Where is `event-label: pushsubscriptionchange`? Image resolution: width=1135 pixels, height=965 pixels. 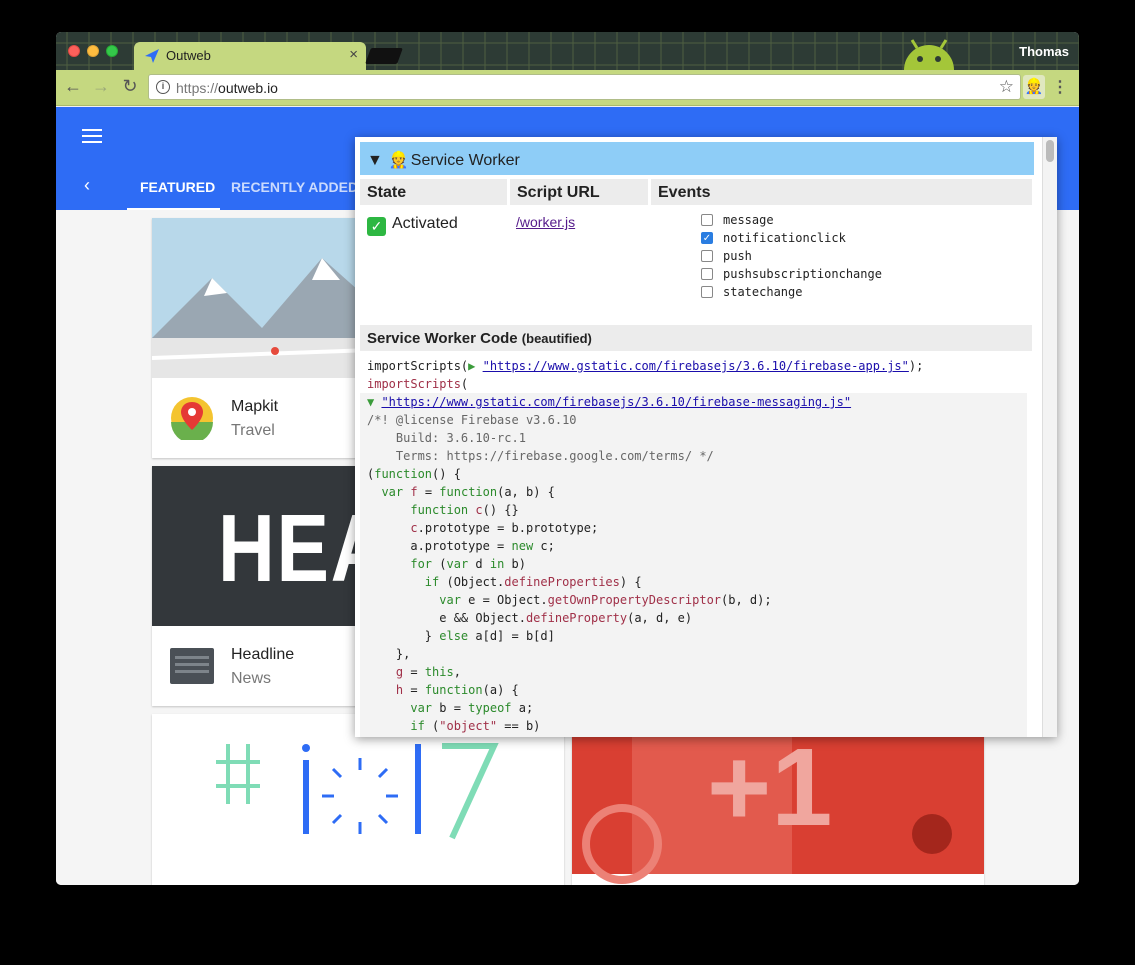 event-label: pushsubscriptionchange is located at coordinates (802, 274).